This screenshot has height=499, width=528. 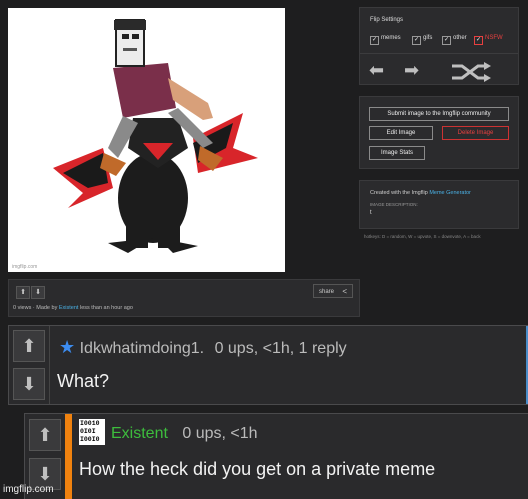 What do you see at coordinates (45, 308) in the screenshot?
I see `made-by-prefix: · Made by` at bounding box center [45, 308].